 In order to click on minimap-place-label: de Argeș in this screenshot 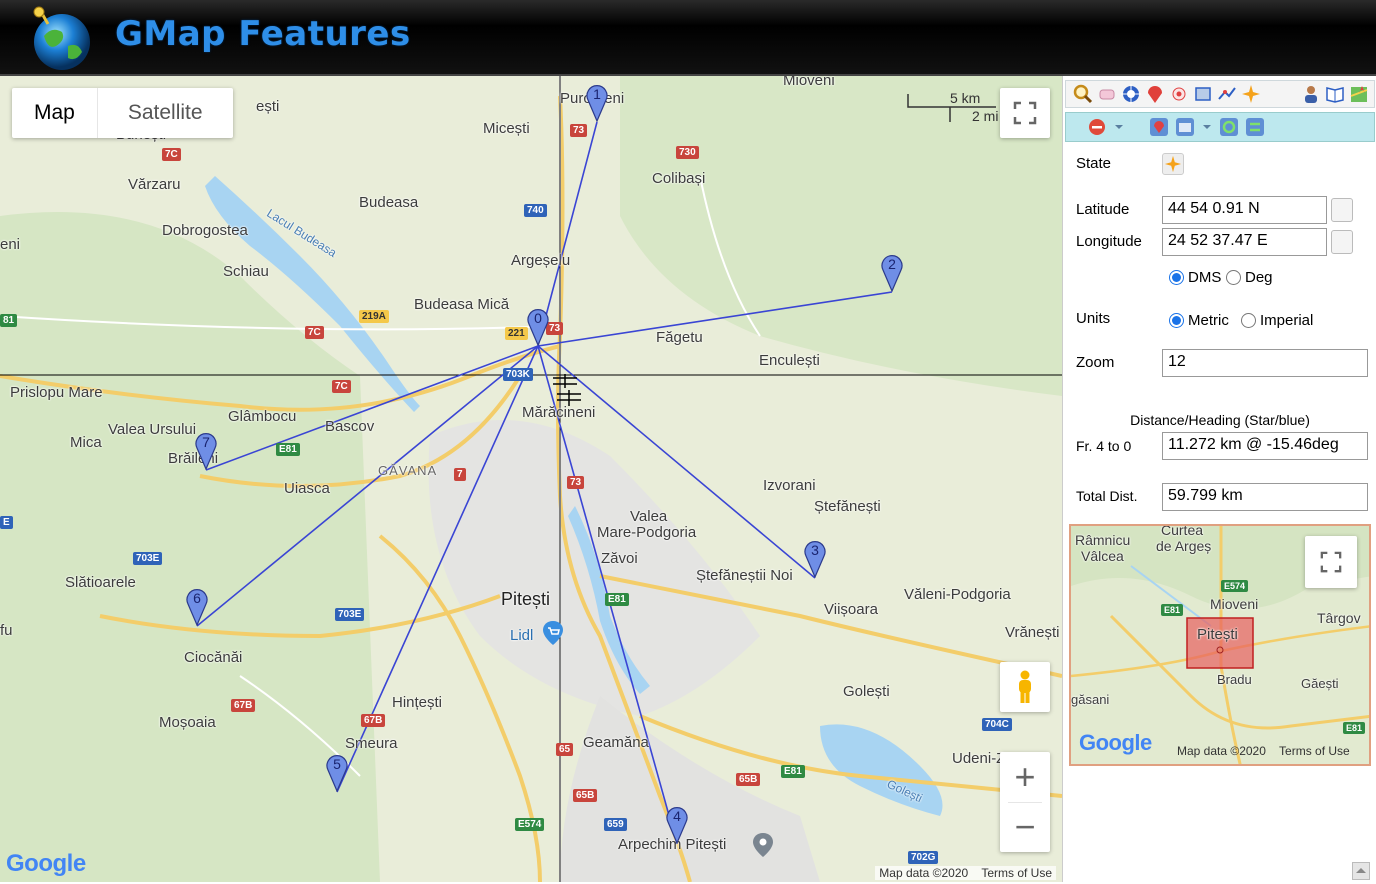, I will do `click(1184, 546)`.